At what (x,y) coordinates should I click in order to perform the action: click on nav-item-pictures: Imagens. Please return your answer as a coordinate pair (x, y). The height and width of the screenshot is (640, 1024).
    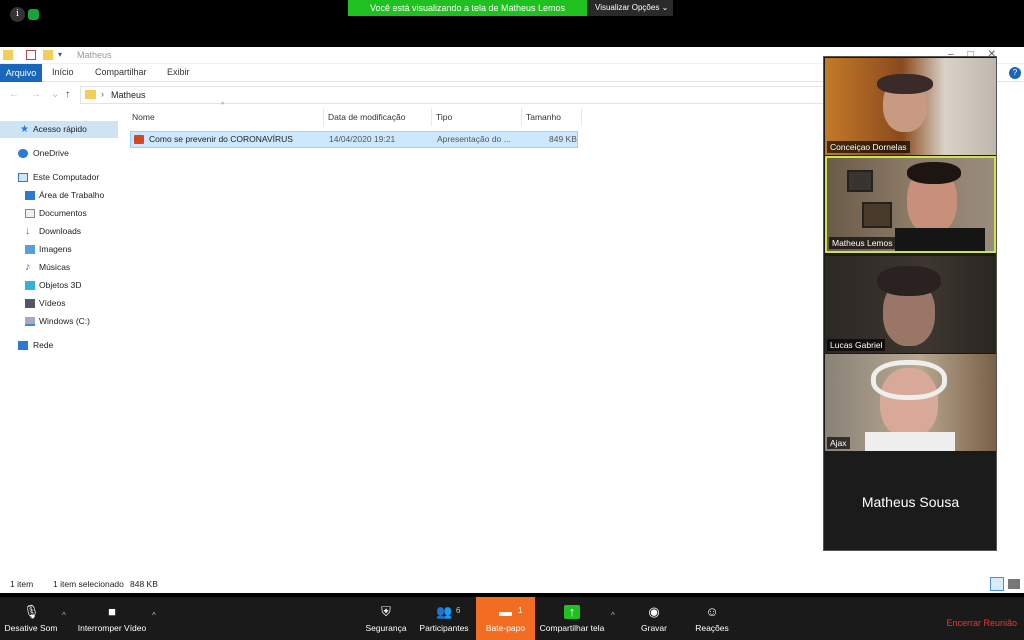
    Looking at the image, I should click on (59, 249).